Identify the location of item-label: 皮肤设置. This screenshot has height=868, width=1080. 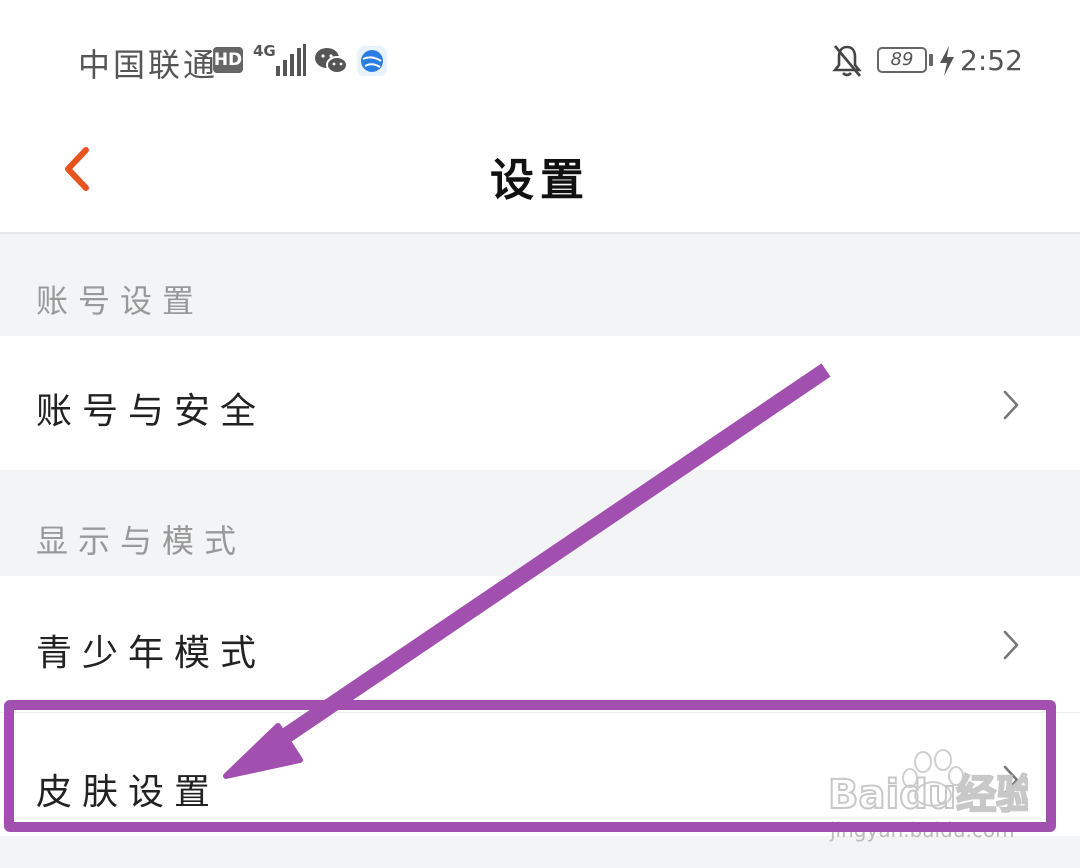
(128, 792).